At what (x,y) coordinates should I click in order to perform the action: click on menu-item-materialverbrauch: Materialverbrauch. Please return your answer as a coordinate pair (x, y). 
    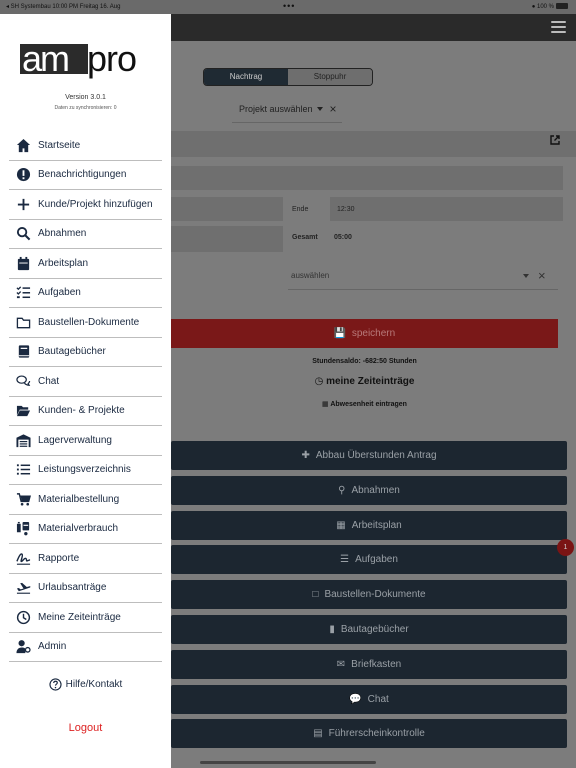
    Looking at the image, I should click on (85, 529).